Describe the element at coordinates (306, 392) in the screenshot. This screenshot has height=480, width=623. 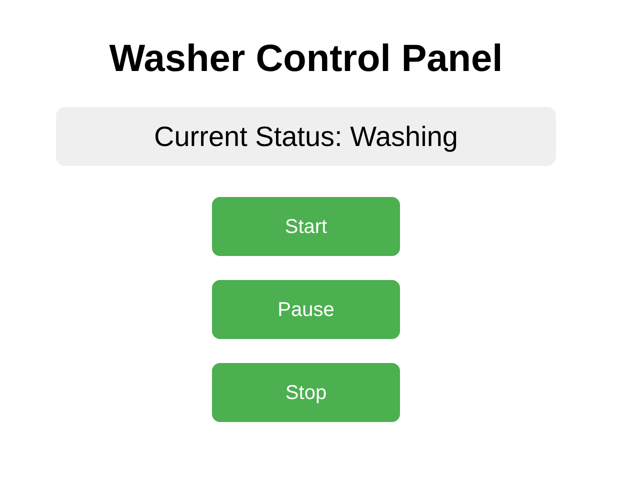
I see `control-button: Stop` at that location.